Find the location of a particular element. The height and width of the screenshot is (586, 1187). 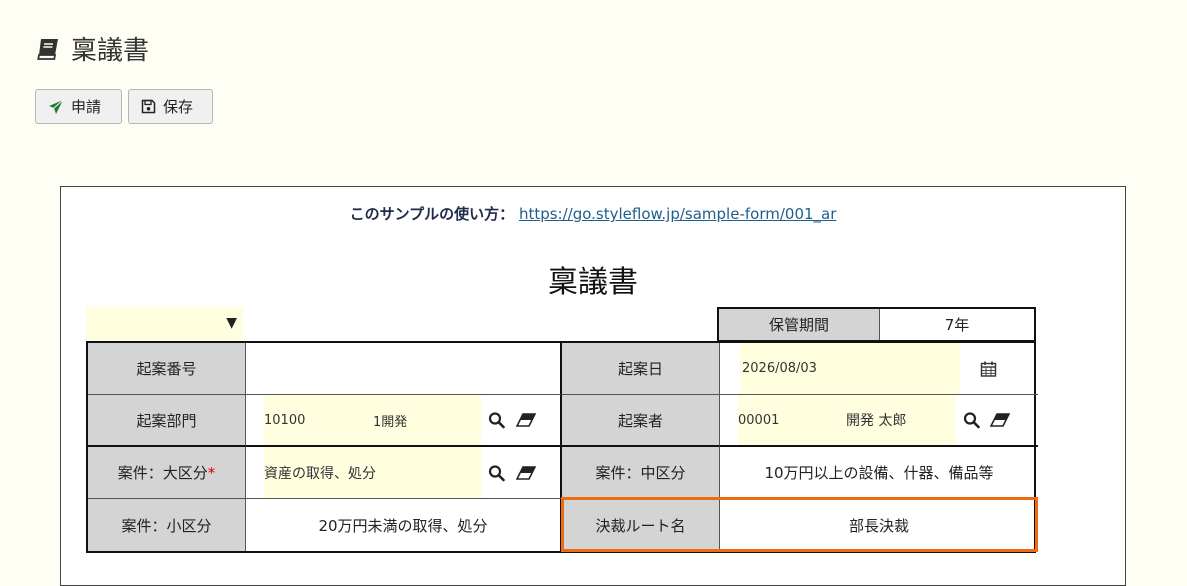

draft-date-input: 2026/08/03 is located at coordinates (850, 368).